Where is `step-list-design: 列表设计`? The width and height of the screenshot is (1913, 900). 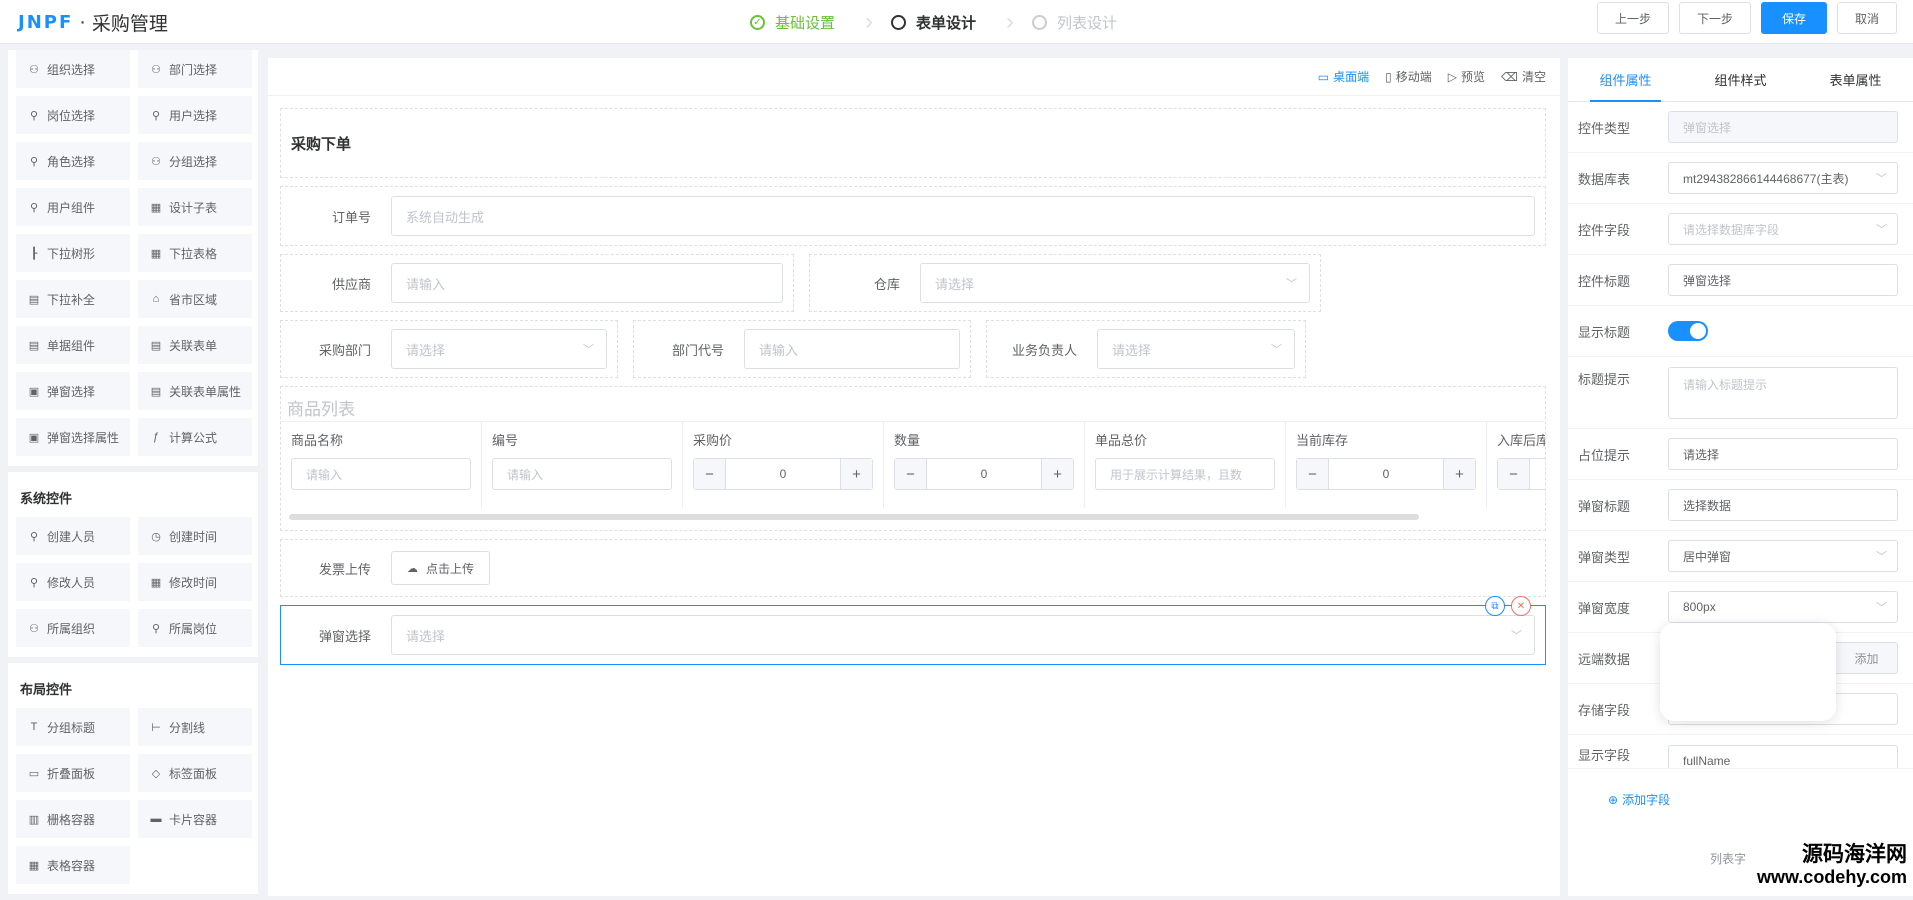 step-list-design: 列表设计 is located at coordinates (1074, 22).